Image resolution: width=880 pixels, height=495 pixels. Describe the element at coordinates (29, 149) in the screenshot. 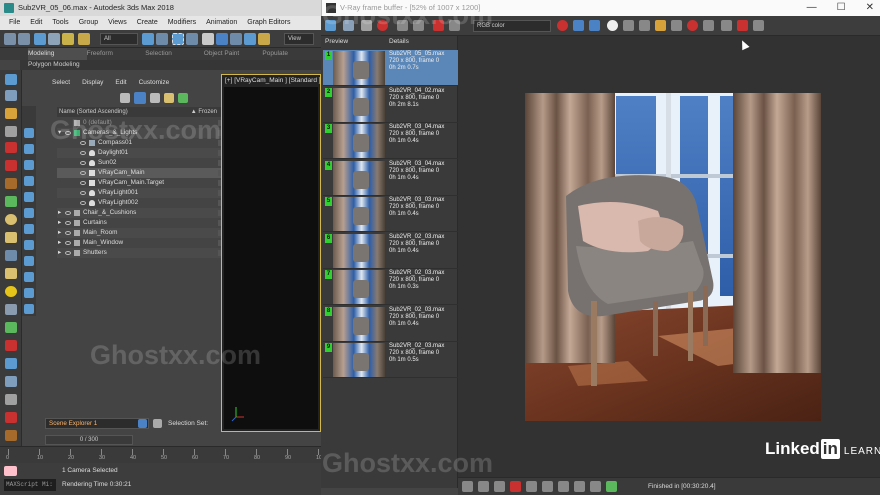

I see `display-shapes-icon` at that location.